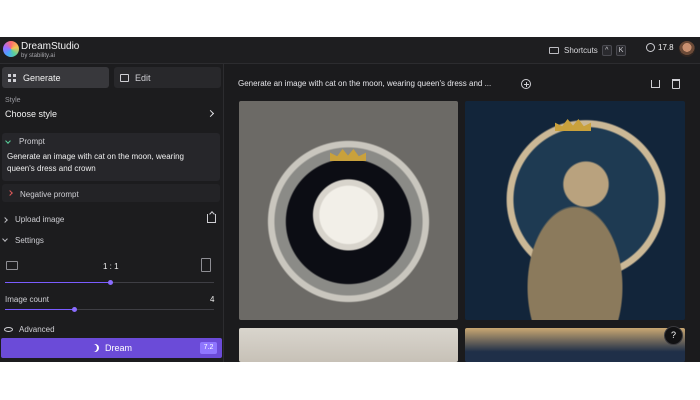 The image size is (700, 400). Describe the element at coordinates (111, 266) in the screenshot. I see `aspect-ratio-value: 1` at that location.